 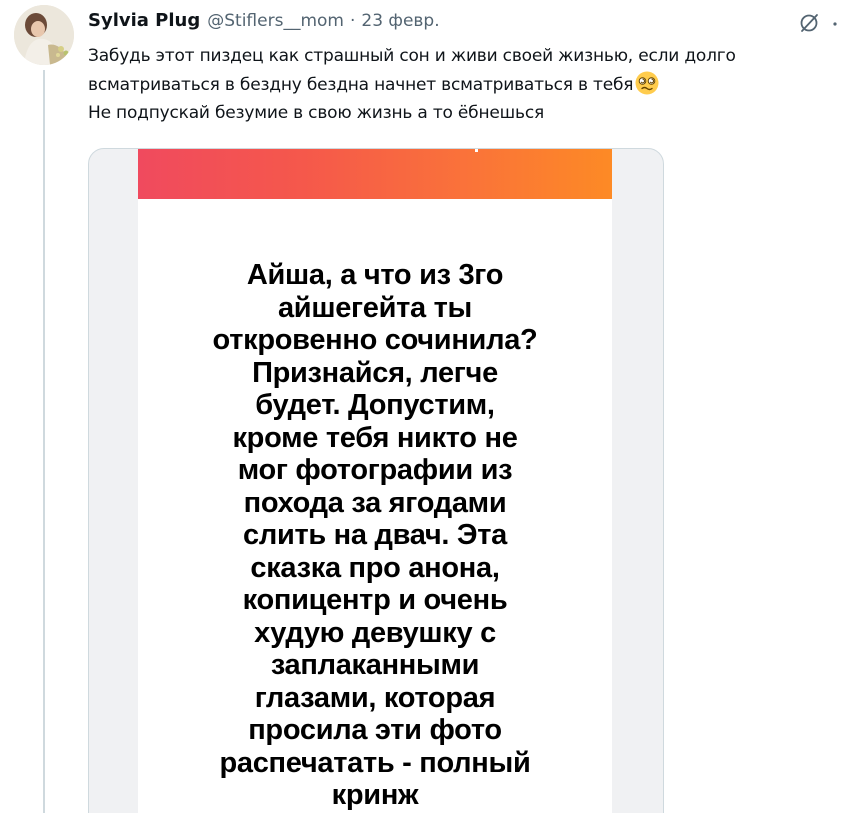 I want to click on woozy-face-icon, so click(x=647, y=83).